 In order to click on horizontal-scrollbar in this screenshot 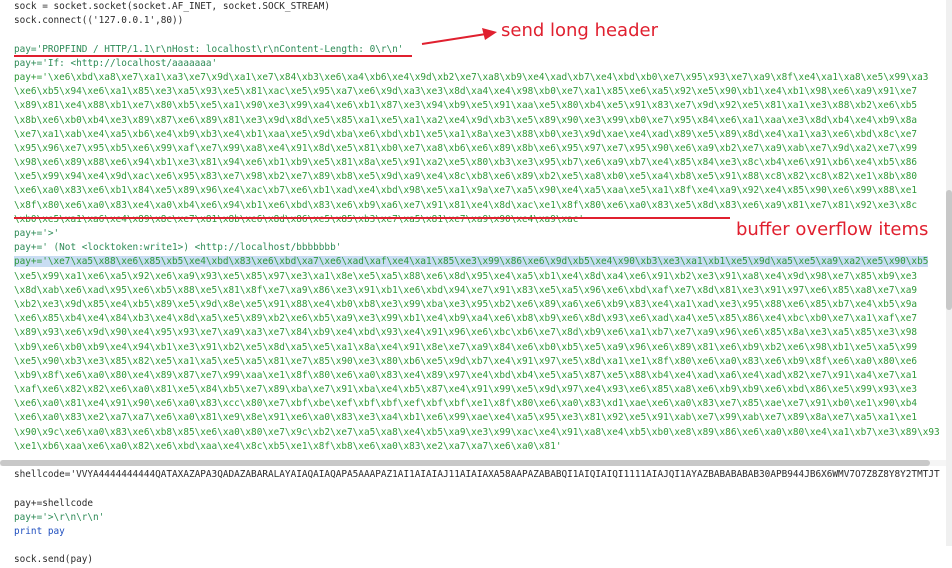, I will do `click(473, 463)`.